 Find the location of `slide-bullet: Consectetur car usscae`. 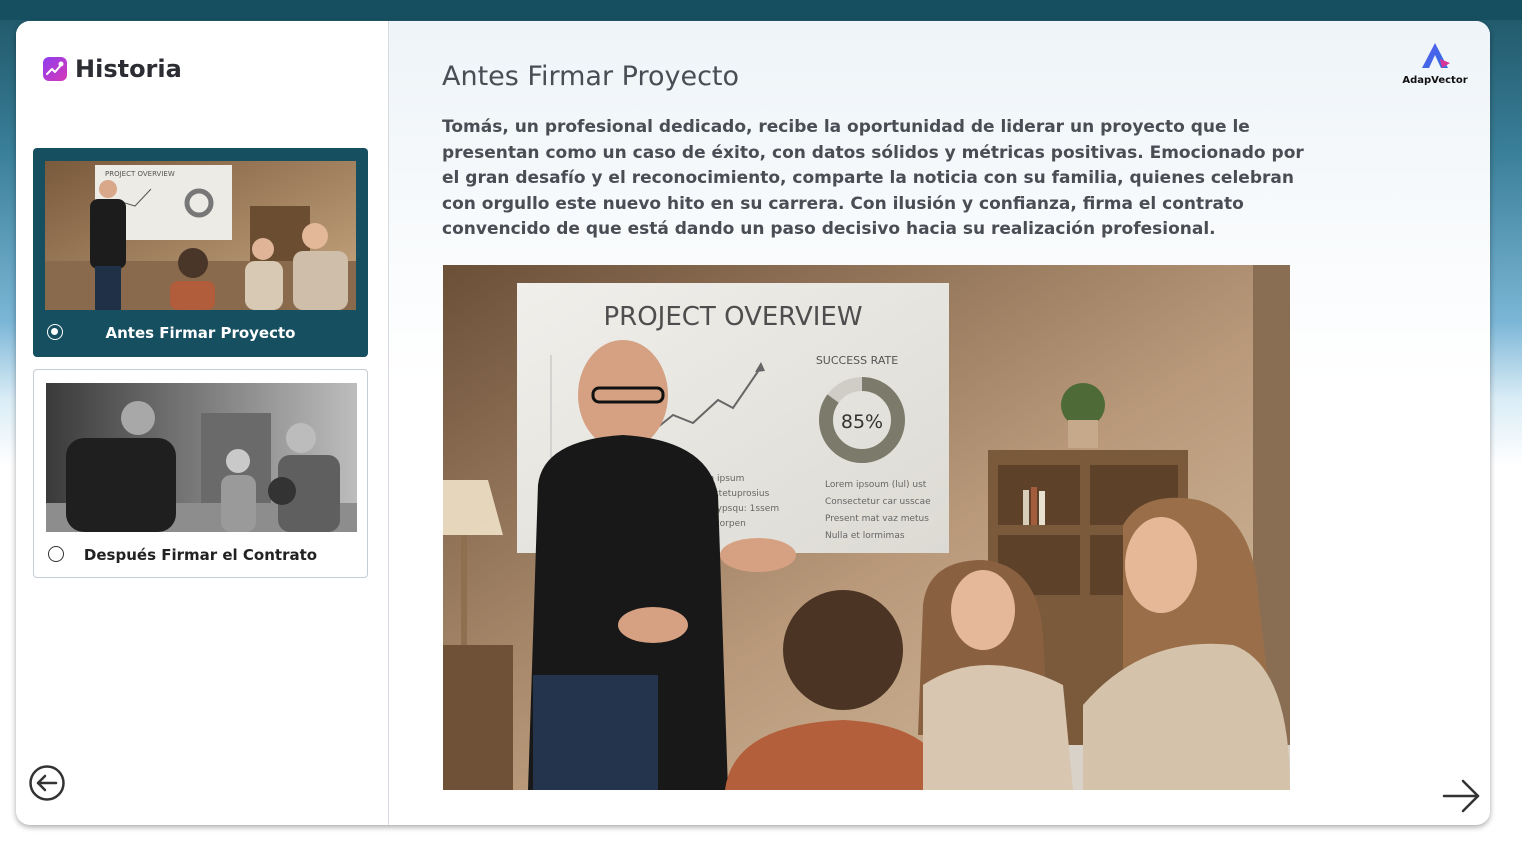

slide-bullet: Consectetur car usscae is located at coordinates (878, 502).